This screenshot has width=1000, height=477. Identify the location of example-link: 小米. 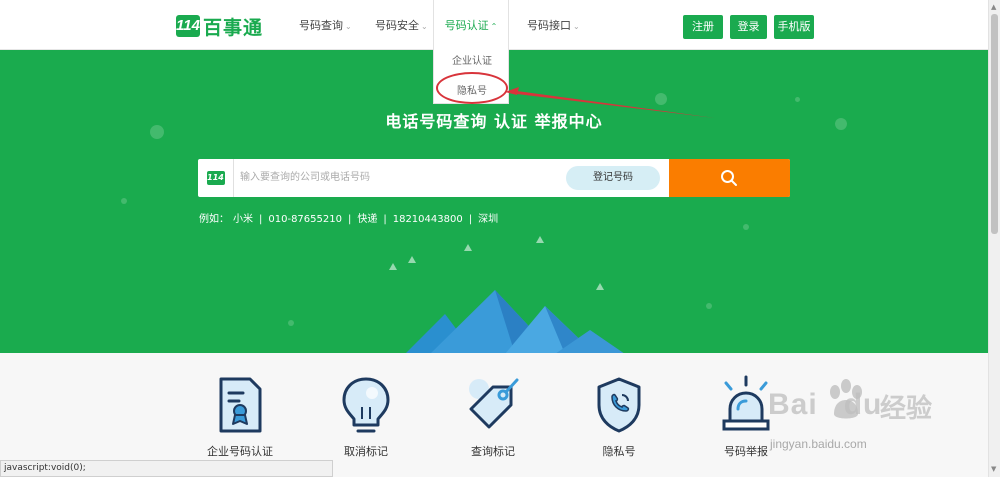
(243, 219).